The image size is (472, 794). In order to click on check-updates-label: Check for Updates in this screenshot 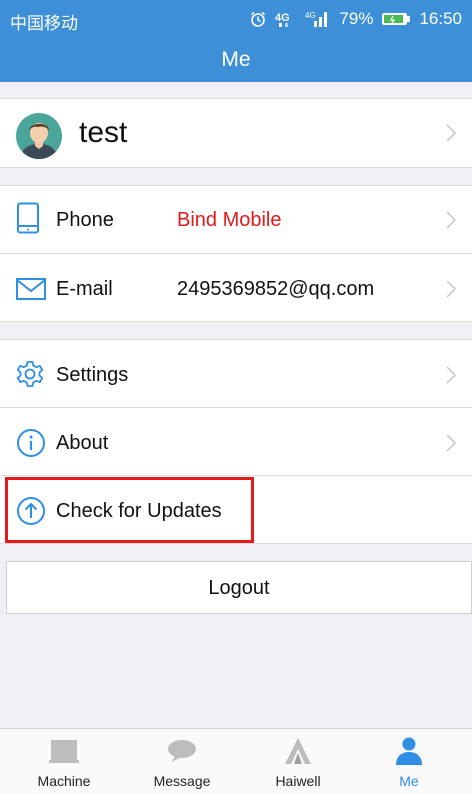, I will do `click(139, 511)`.